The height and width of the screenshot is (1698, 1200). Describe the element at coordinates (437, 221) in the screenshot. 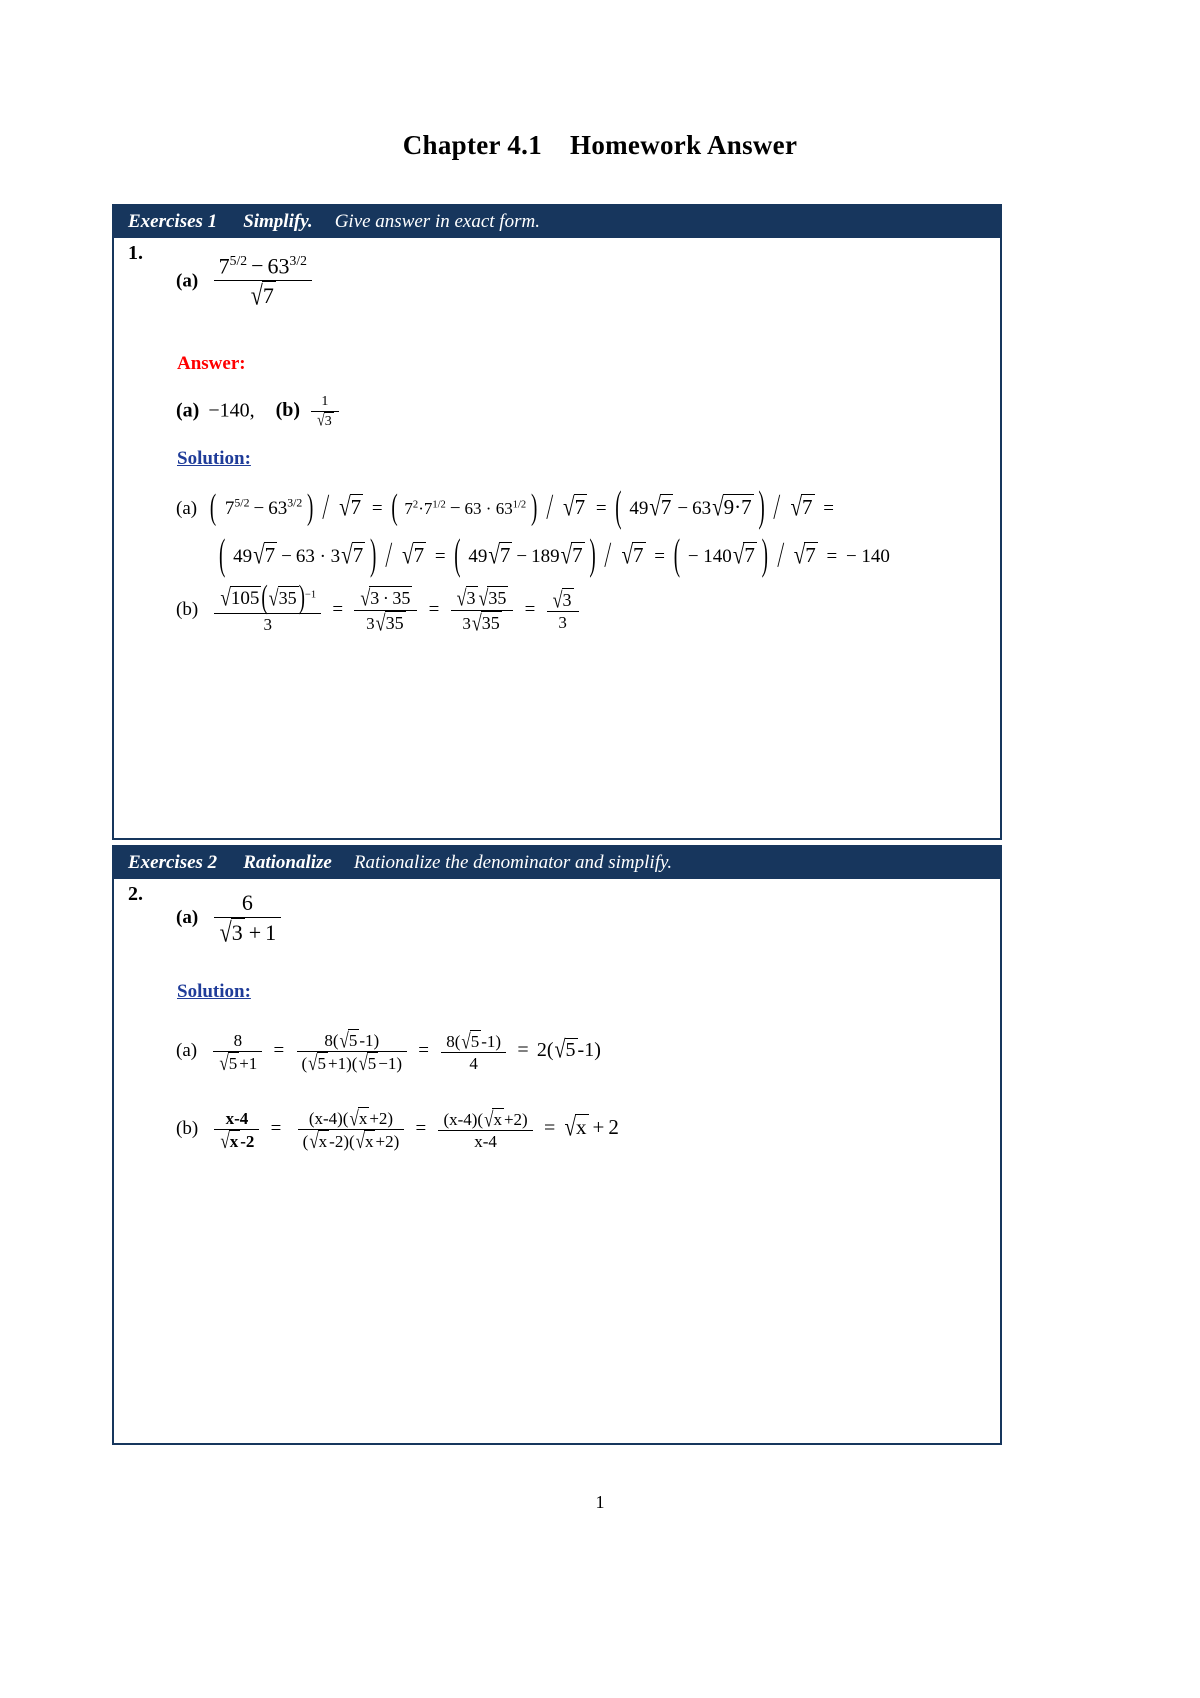

I see `exercise-1-description: Give answer in exact form.` at that location.